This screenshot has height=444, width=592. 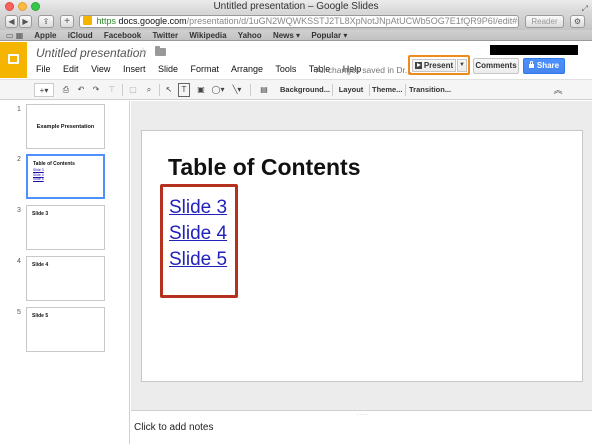 I want to click on menu-insert: Insert, so click(x=134, y=69).